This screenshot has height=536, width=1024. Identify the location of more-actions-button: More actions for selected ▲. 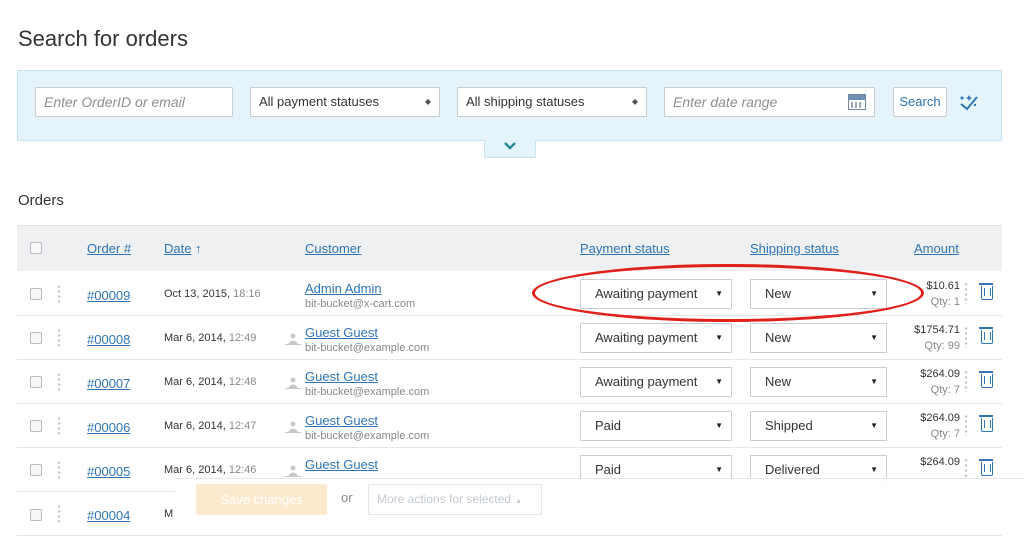
(455, 499).